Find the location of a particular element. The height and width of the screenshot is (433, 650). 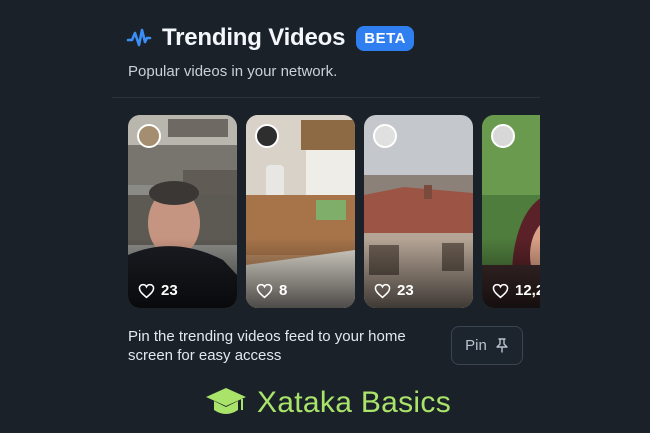

likes-value: 12,2 is located at coordinates (527, 290).